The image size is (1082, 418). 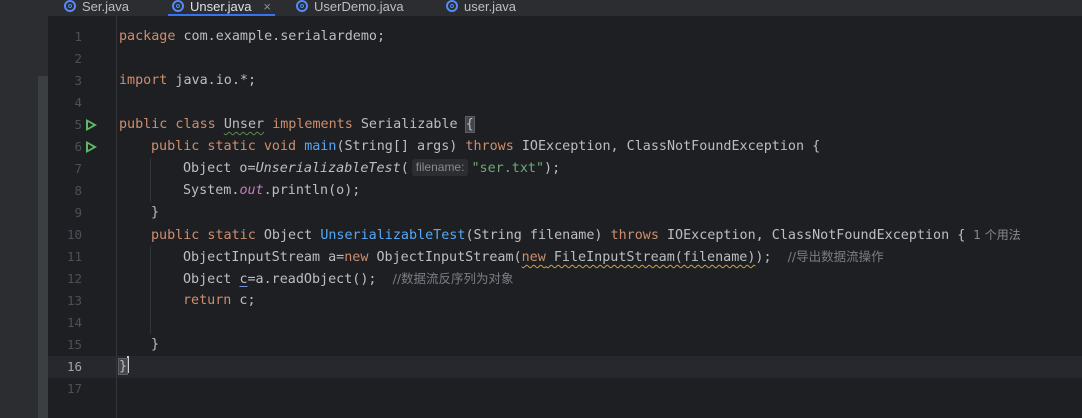 What do you see at coordinates (243, 300) in the screenshot?
I see `code-token: c;` at bounding box center [243, 300].